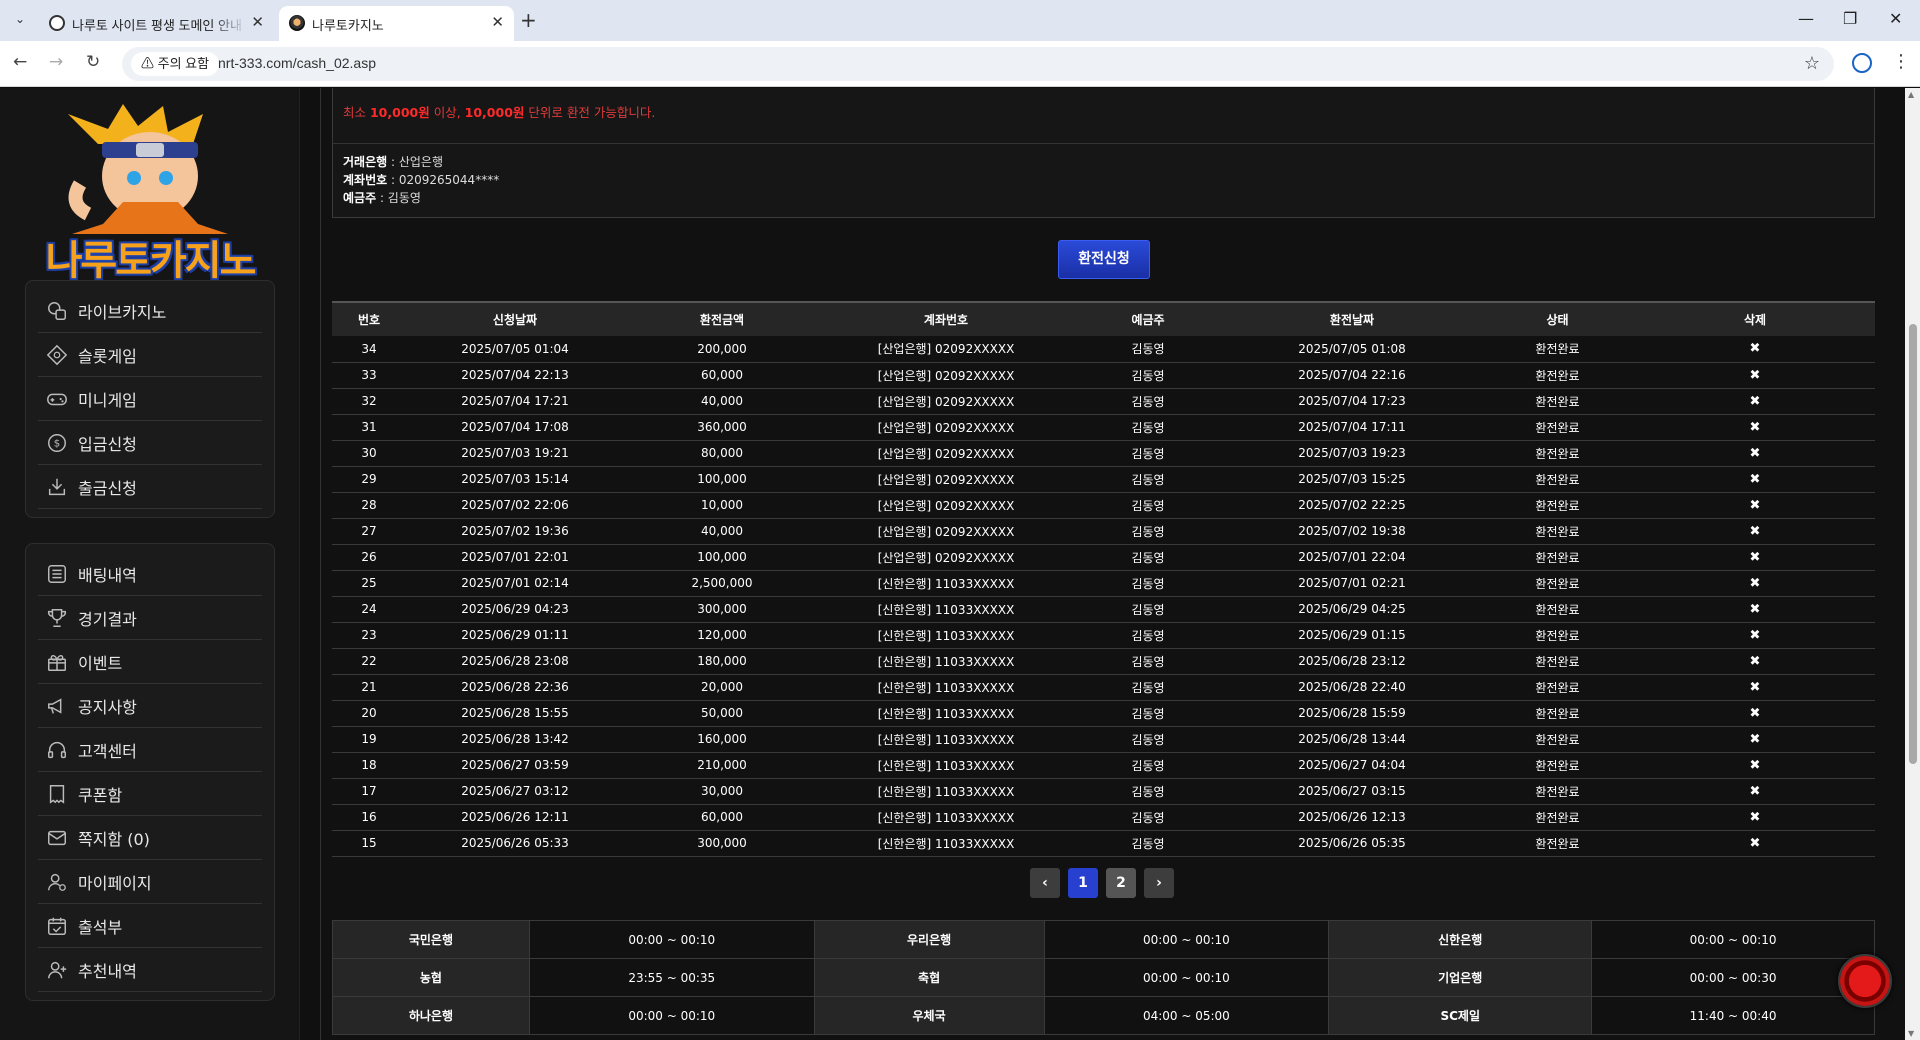  Describe the element at coordinates (1862, 63) in the screenshot. I see `profile-avatar-icon` at that location.